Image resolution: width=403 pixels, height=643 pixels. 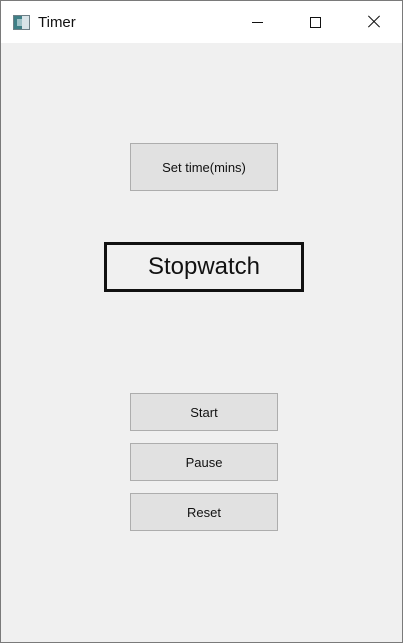 What do you see at coordinates (204, 462) in the screenshot?
I see `pause-button: Pause` at bounding box center [204, 462].